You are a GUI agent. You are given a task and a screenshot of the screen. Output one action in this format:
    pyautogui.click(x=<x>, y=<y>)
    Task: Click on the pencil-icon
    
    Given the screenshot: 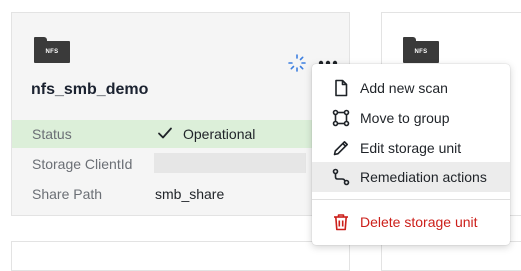 What is the action you would take?
    pyautogui.click(x=341, y=148)
    